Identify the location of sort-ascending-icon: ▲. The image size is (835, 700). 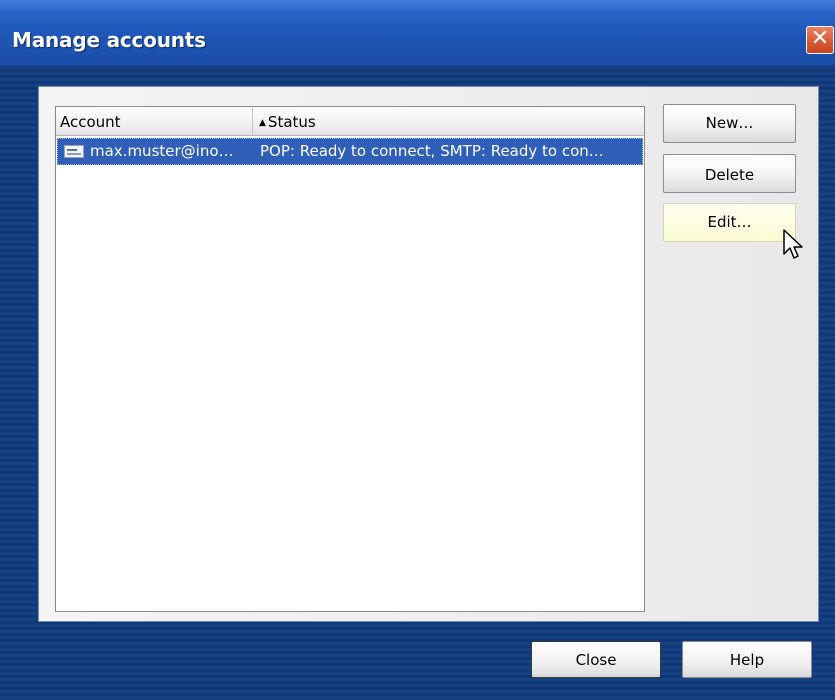
(262, 123).